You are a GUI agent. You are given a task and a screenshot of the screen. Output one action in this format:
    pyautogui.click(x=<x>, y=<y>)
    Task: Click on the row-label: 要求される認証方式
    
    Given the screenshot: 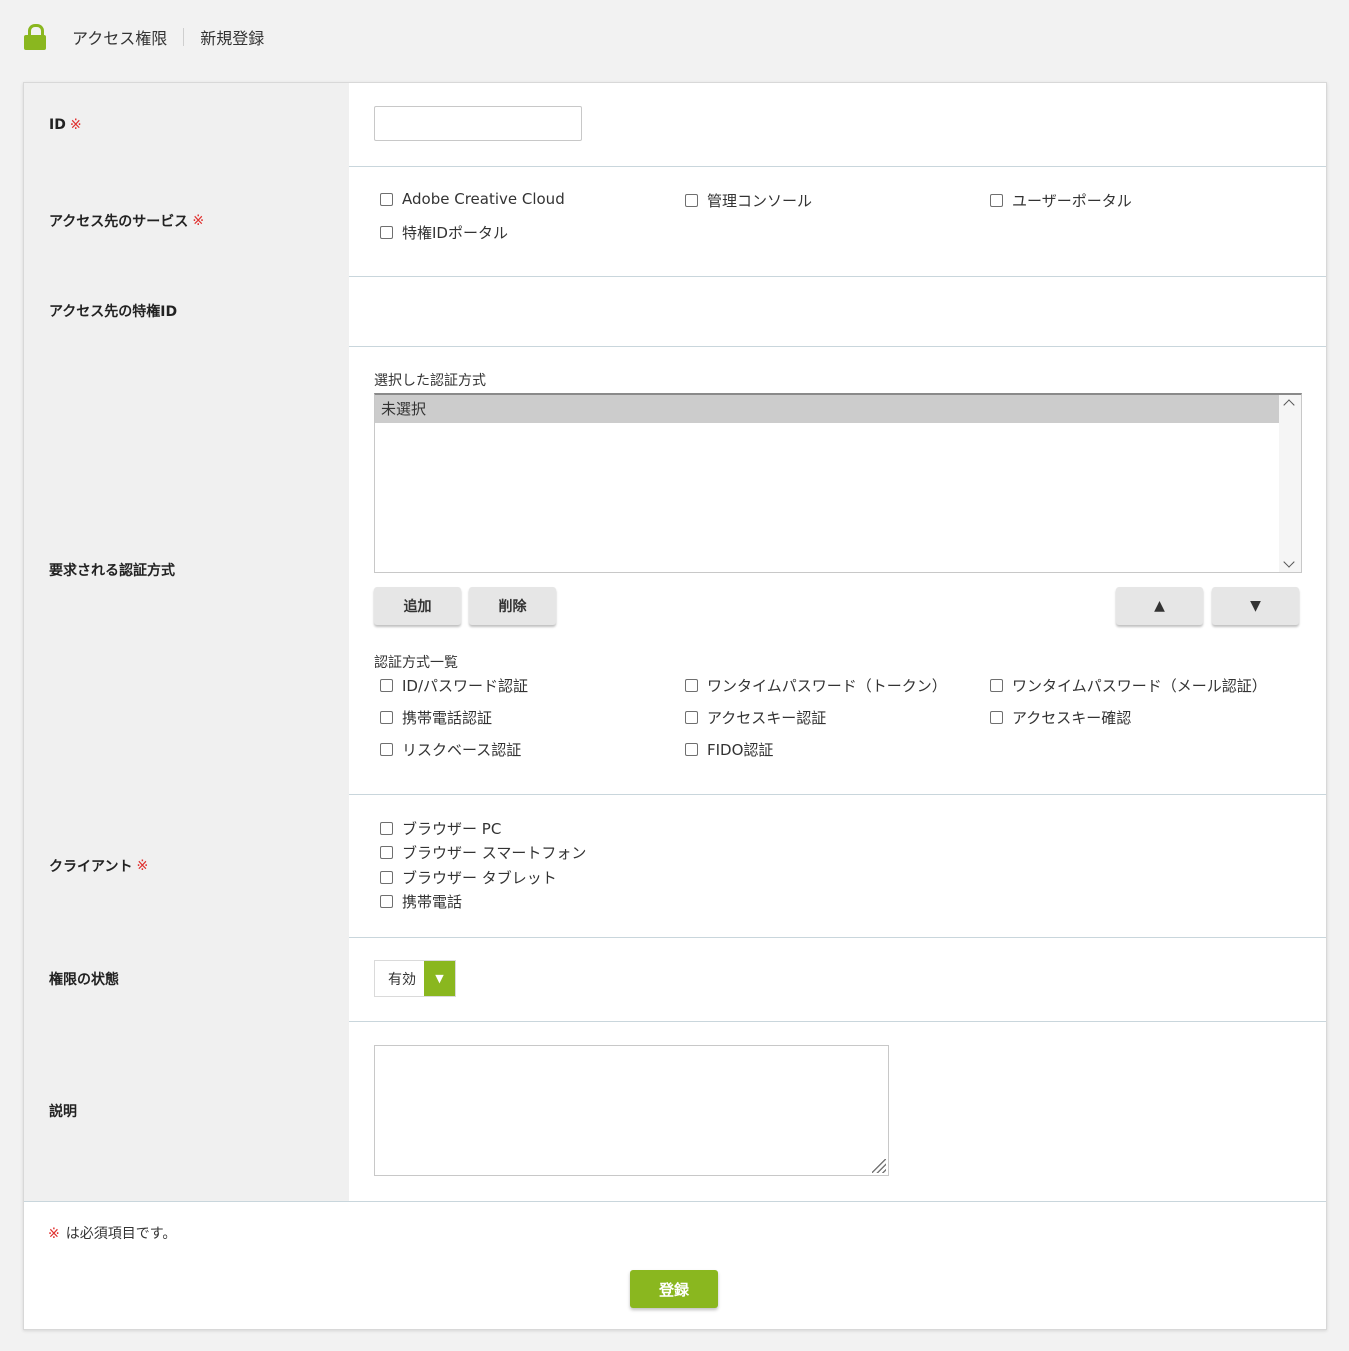 What is the action you would take?
    pyautogui.click(x=186, y=570)
    